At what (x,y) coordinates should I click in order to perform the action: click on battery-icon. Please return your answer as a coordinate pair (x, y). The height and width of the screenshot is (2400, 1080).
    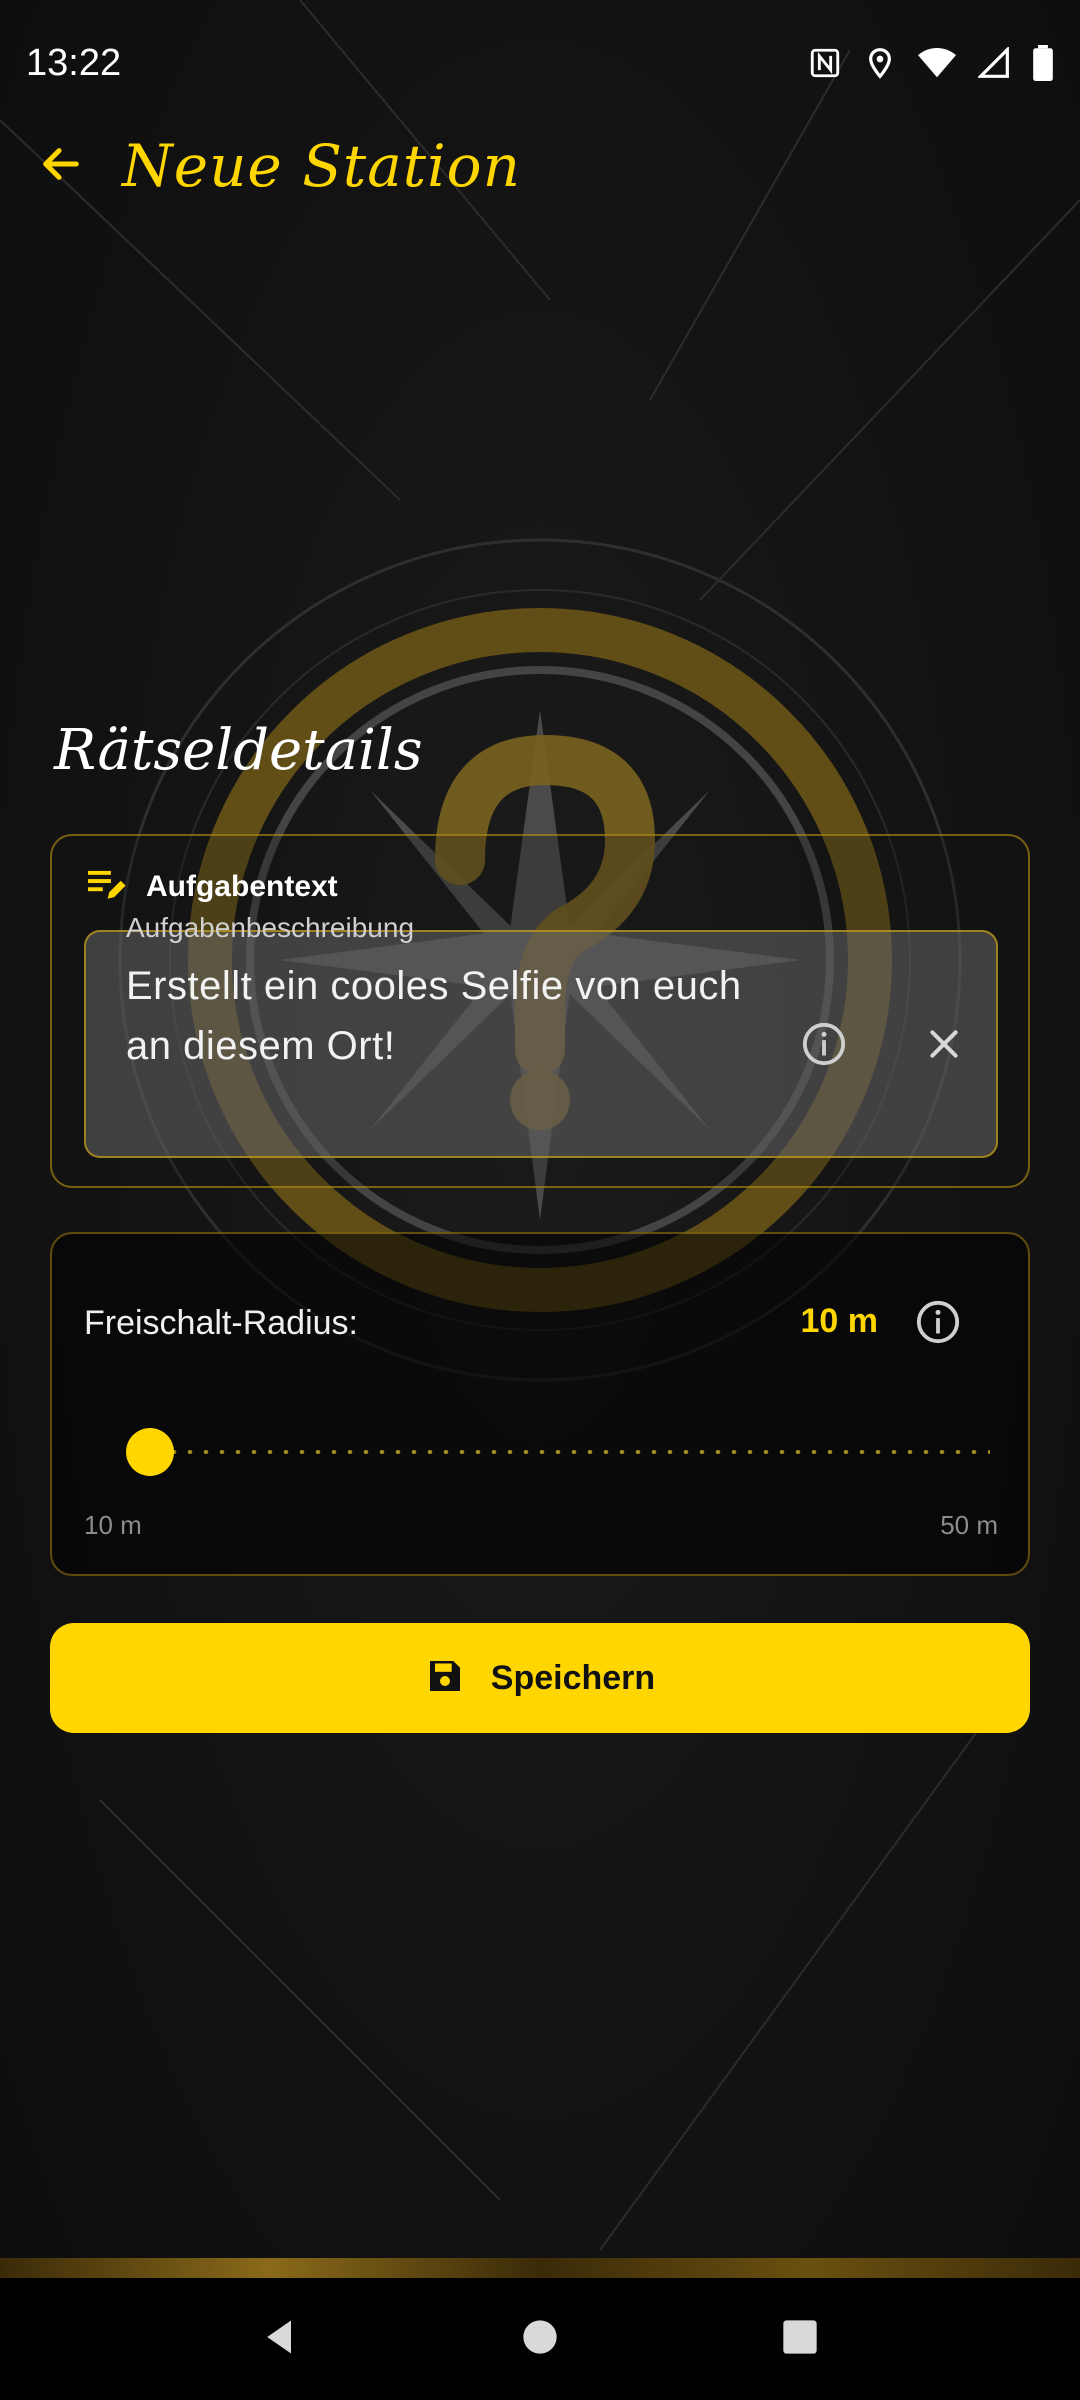
    Looking at the image, I should click on (1043, 63).